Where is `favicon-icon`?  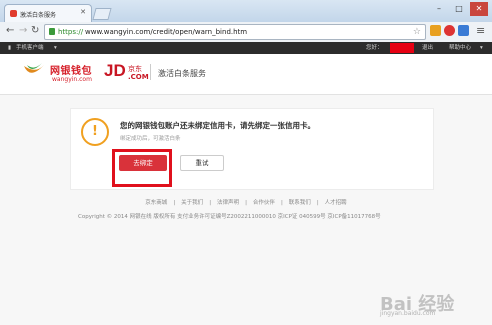
favicon-icon is located at coordinates (13, 13).